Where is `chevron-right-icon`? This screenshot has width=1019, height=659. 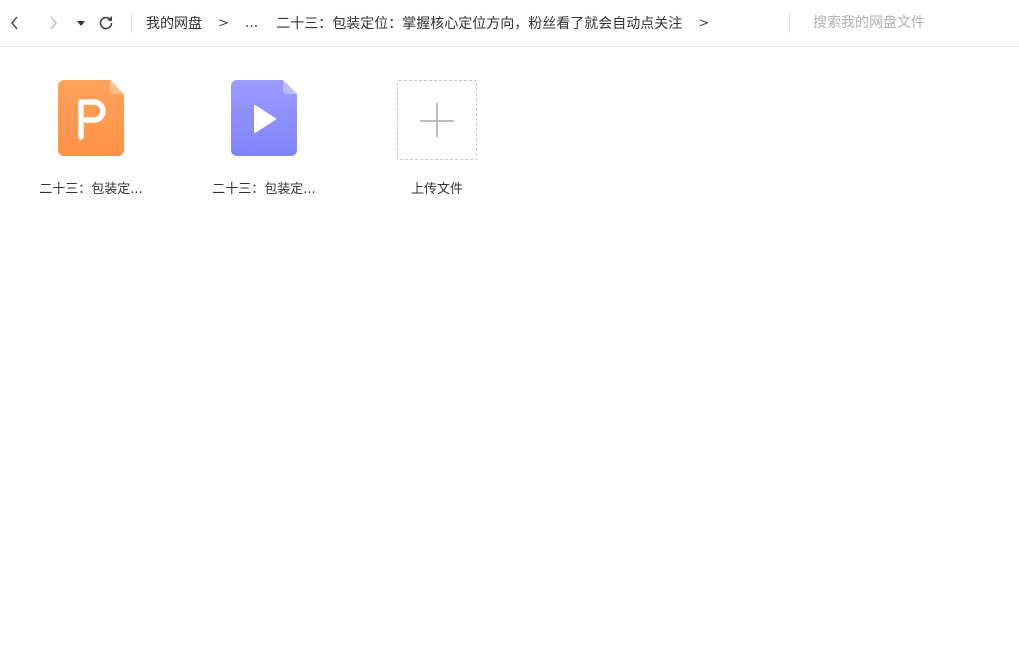 chevron-right-icon is located at coordinates (54, 23).